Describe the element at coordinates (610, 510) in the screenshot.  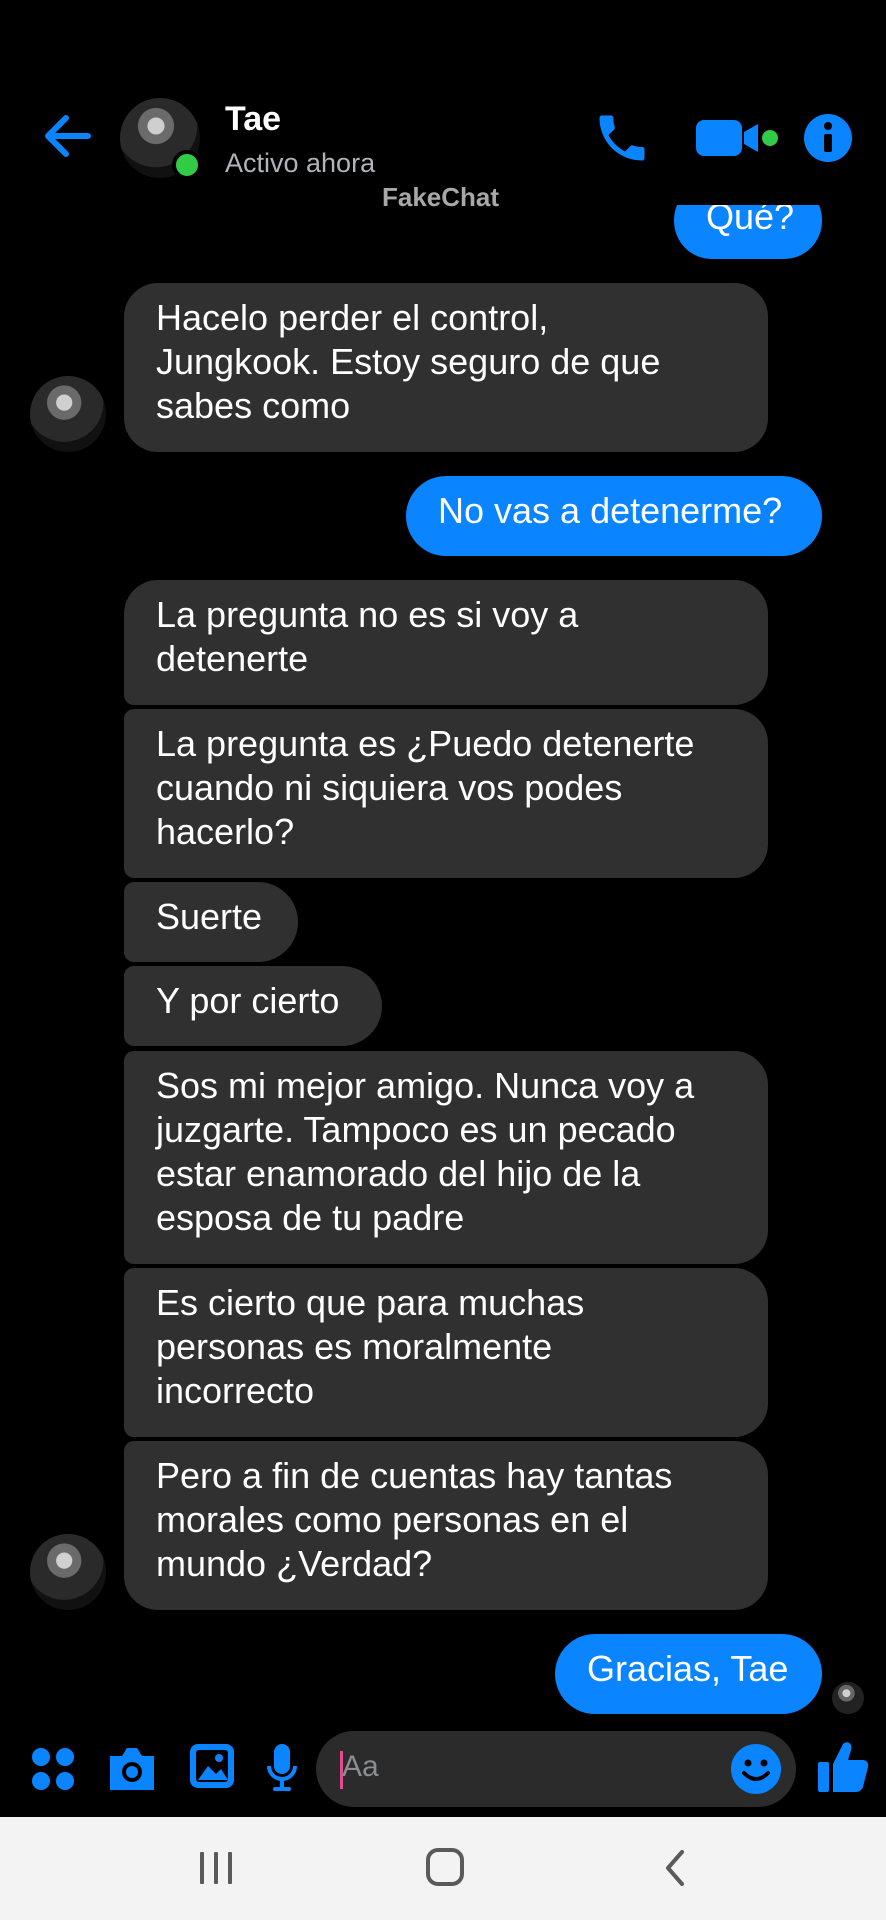
I see `message-line: No vas a detenerme?` at that location.